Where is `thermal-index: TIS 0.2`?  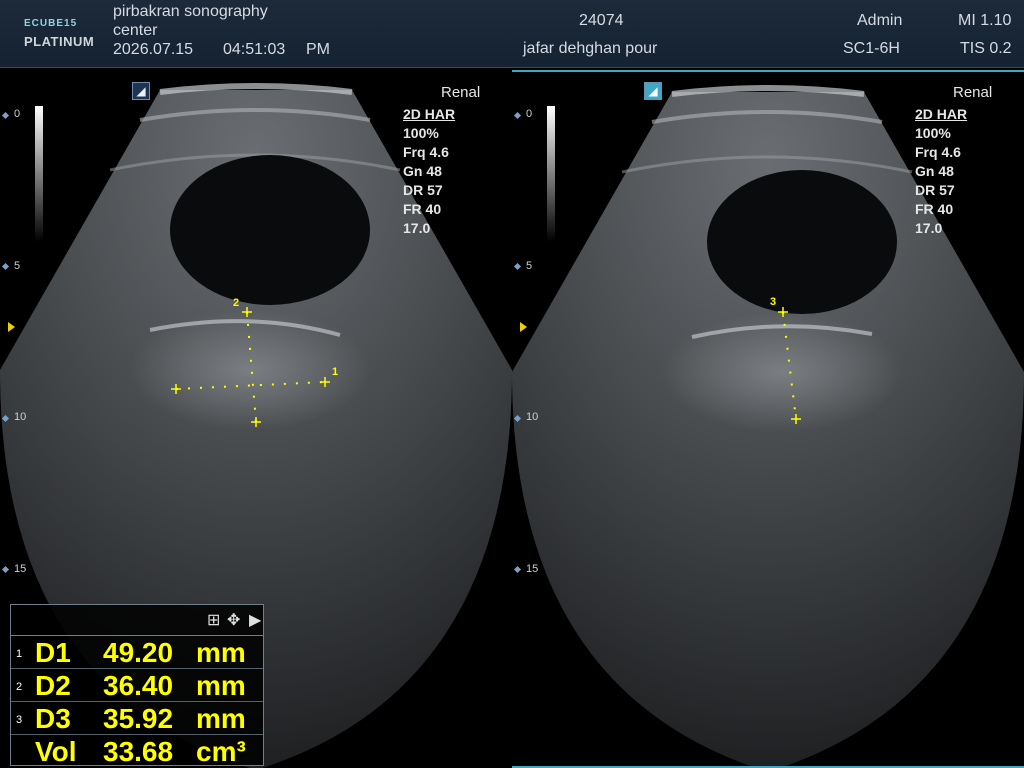
thermal-index: TIS 0.2 is located at coordinates (986, 48).